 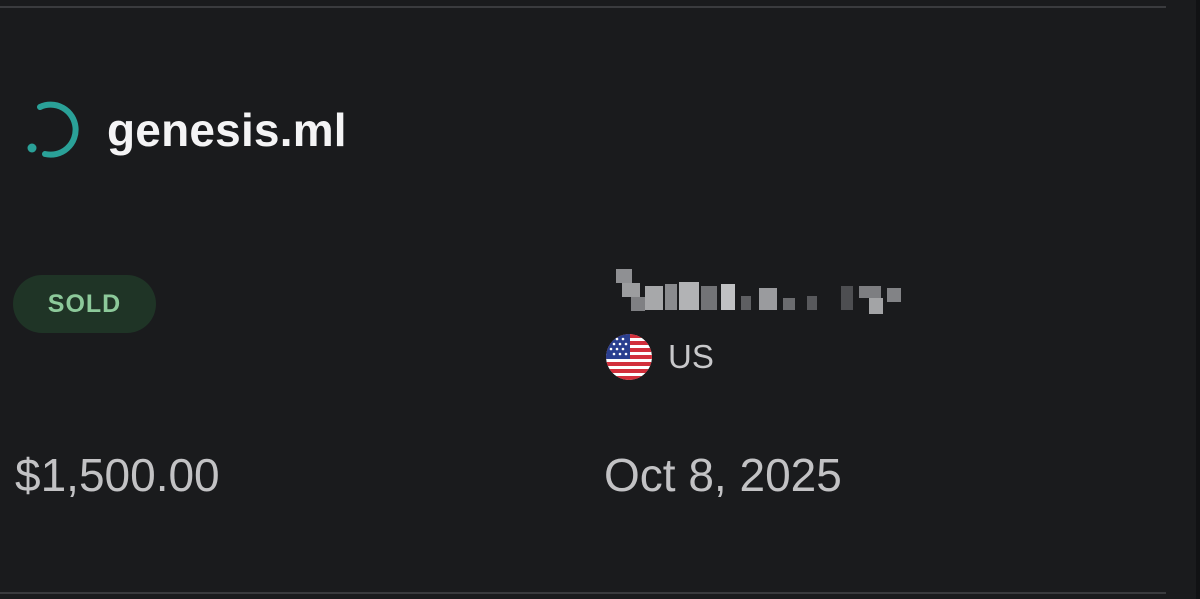 I want to click on us-flag-icon, so click(x=629, y=357).